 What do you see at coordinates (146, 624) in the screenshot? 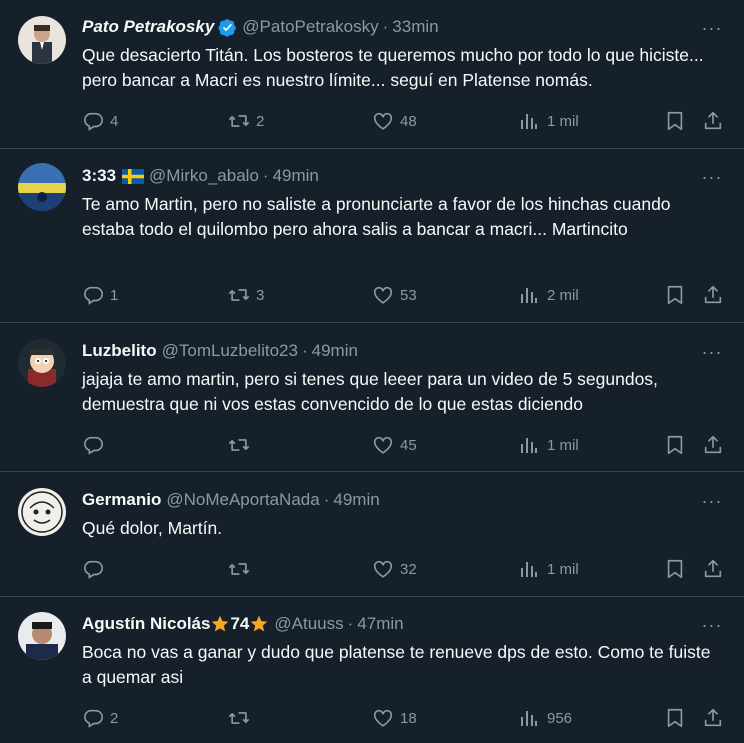
I see `display-name: Agustín Nicolás` at bounding box center [146, 624].